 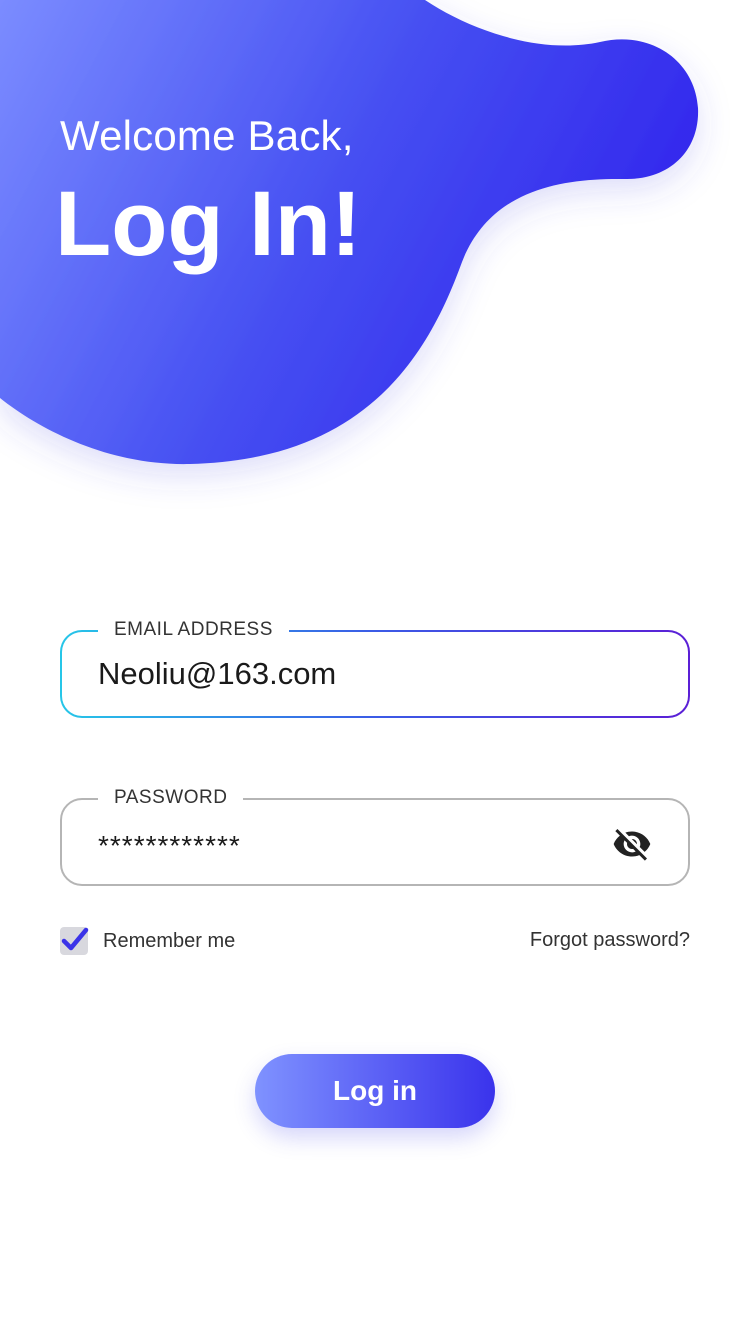 I want to click on login-button: Log in, so click(x=375, y=1091).